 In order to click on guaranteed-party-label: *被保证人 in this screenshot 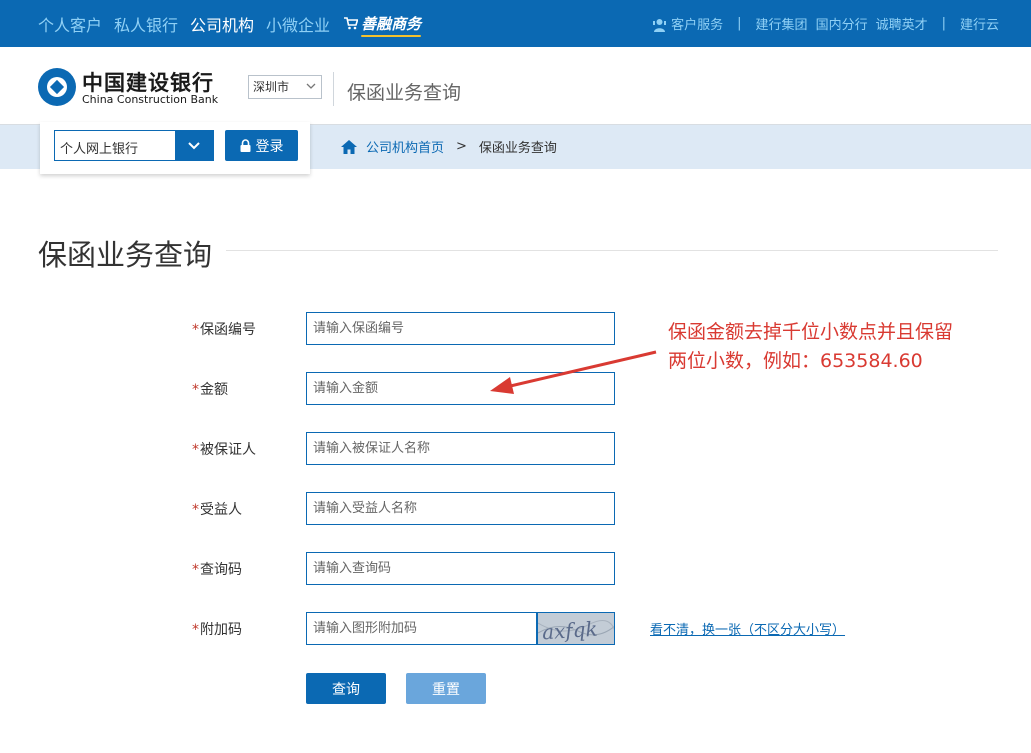, I will do `click(224, 449)`.